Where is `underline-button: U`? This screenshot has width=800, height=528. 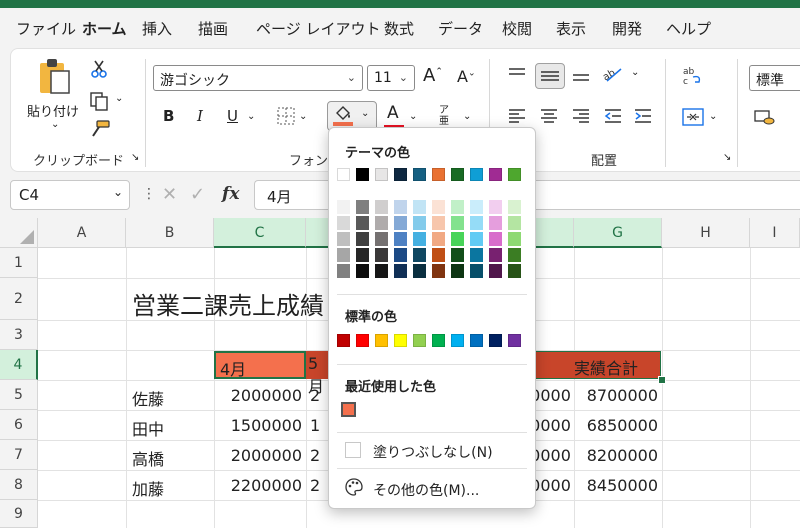 underline-button: U is located at coordinates (232, 116).